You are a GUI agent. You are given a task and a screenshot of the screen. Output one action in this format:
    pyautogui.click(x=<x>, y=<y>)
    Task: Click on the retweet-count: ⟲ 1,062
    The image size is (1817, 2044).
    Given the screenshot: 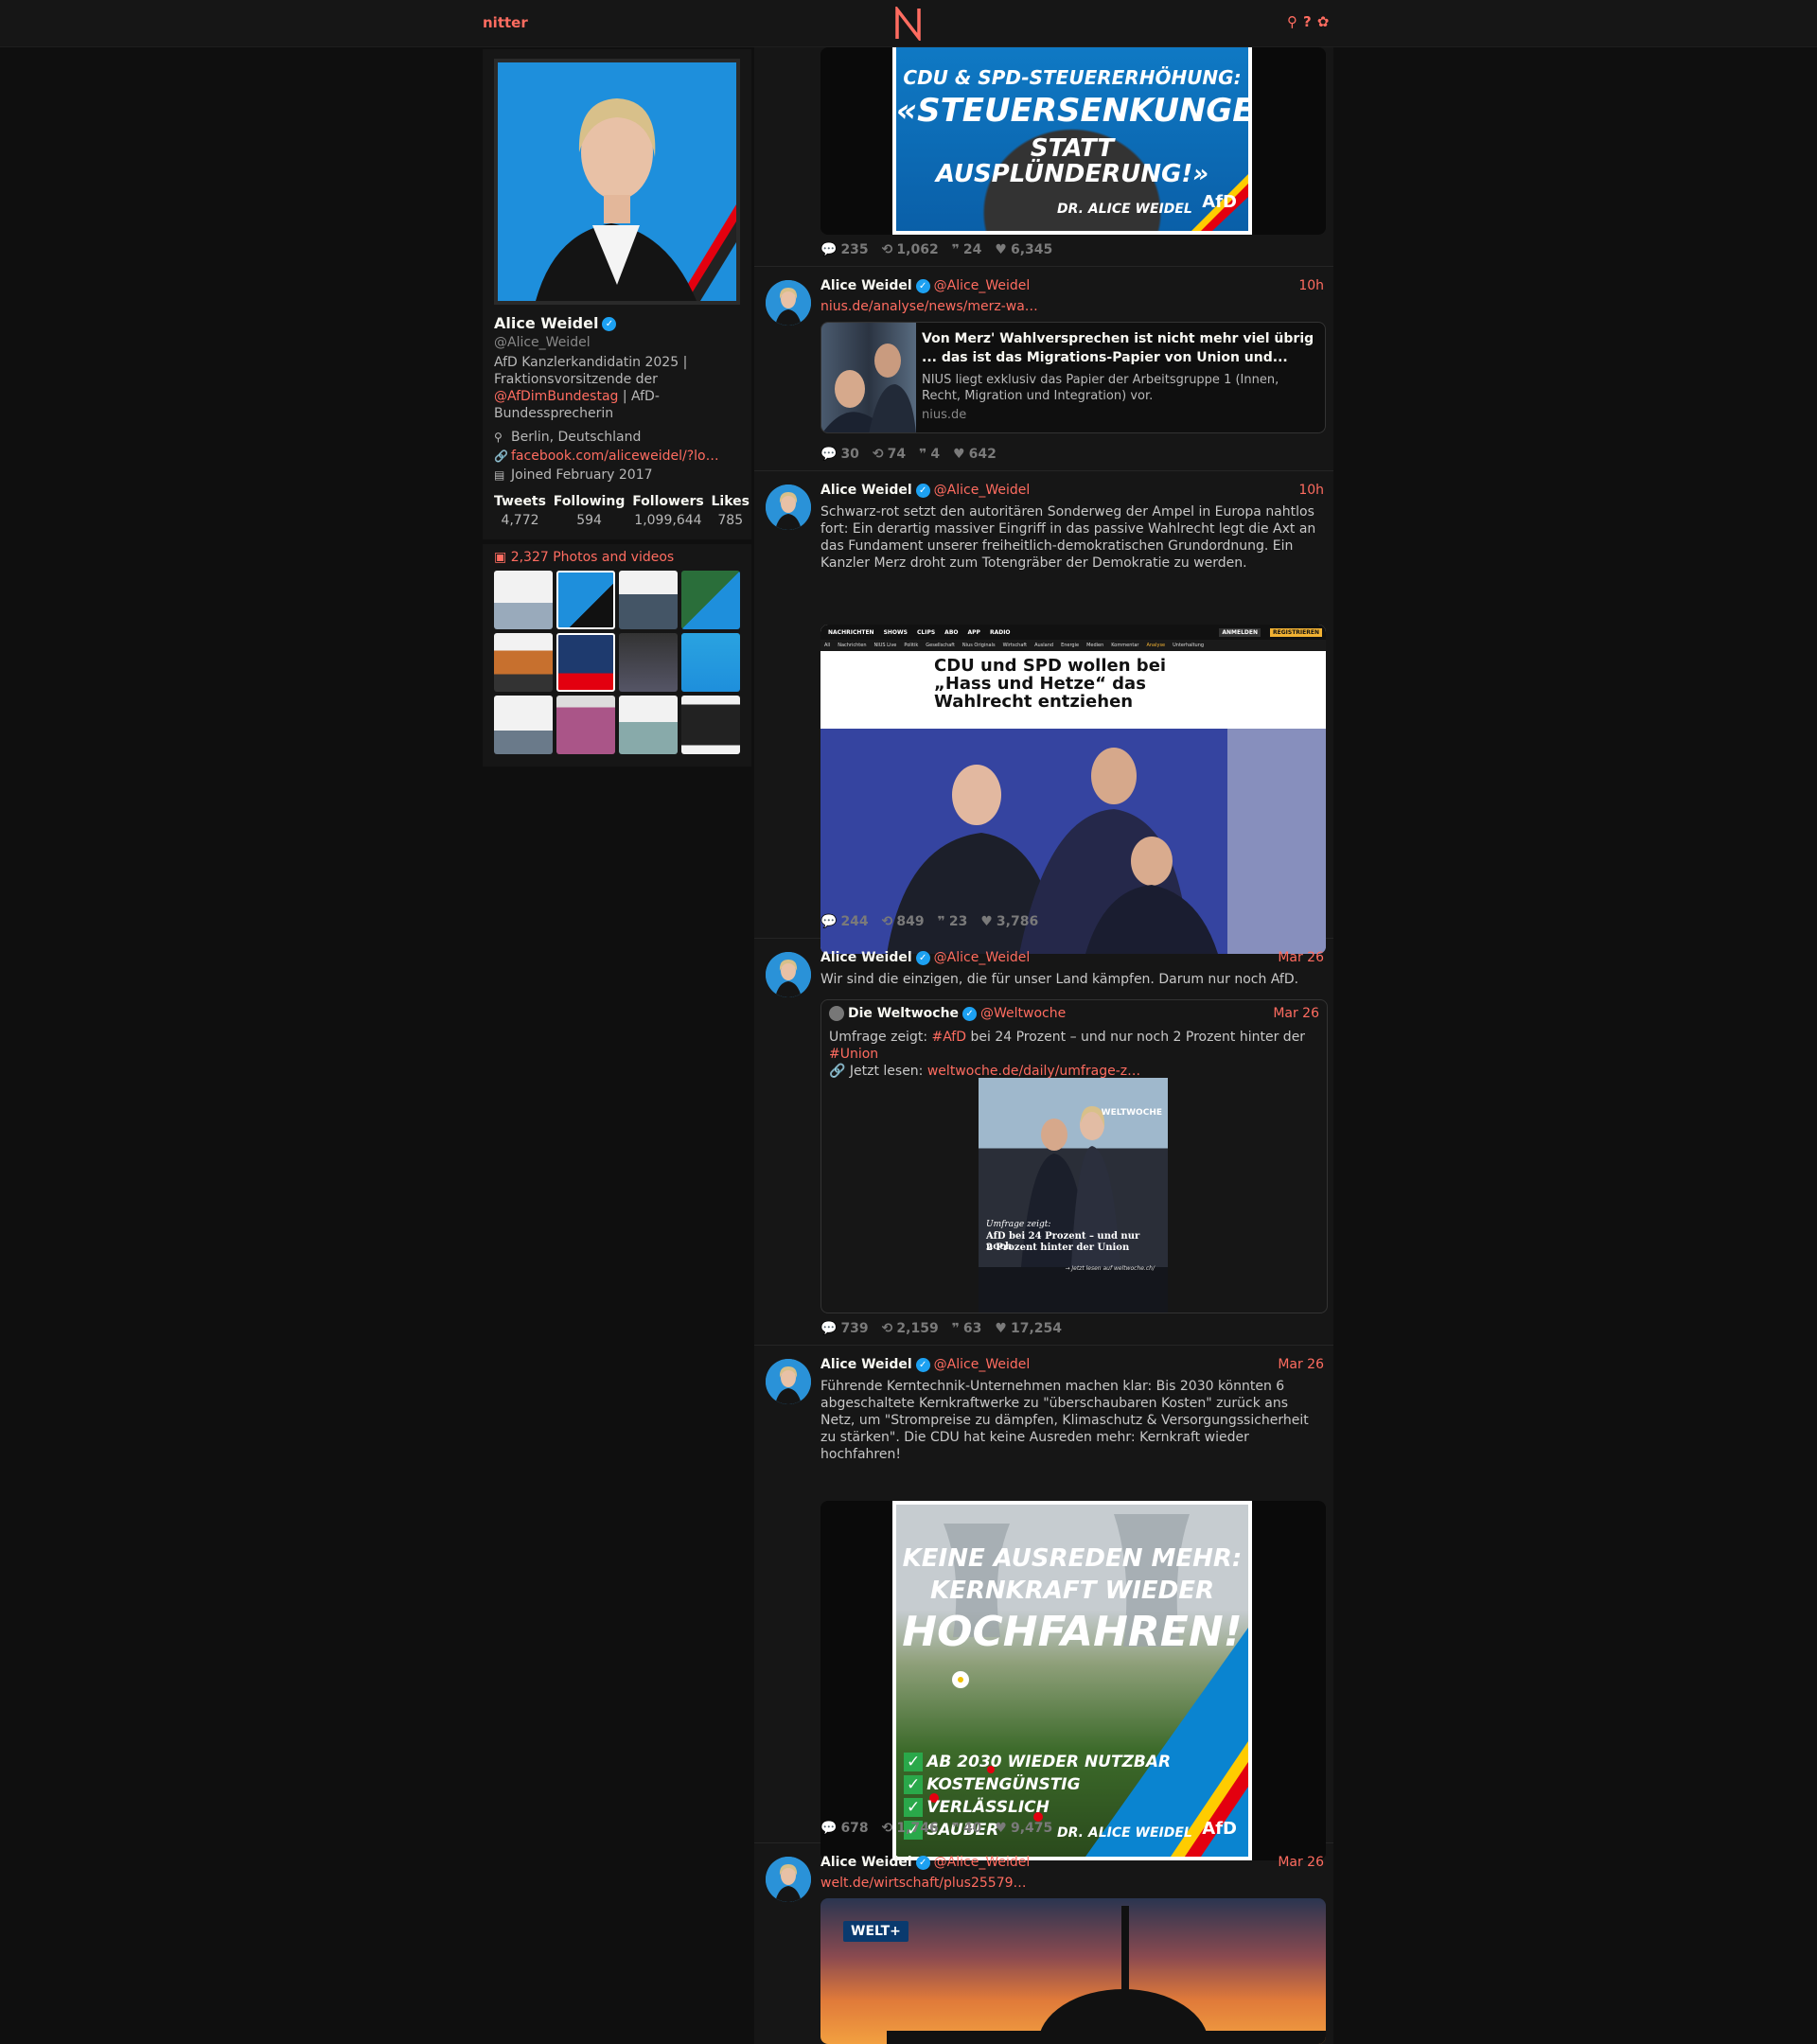 What is the action you would take?
    pyautogui.click(x=910, y=249)
    